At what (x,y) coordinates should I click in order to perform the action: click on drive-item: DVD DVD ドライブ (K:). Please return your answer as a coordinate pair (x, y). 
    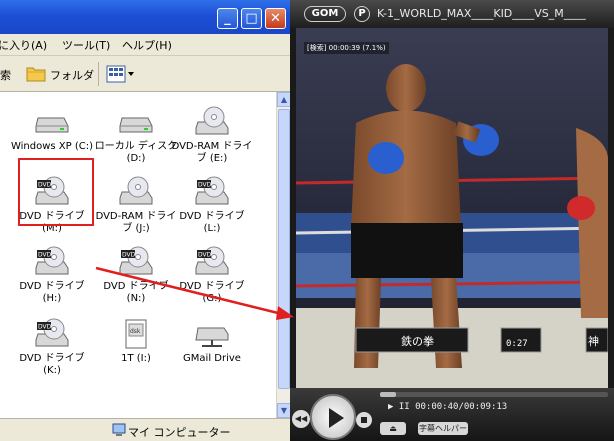
    Looking at the image, I should click on (52, 347).